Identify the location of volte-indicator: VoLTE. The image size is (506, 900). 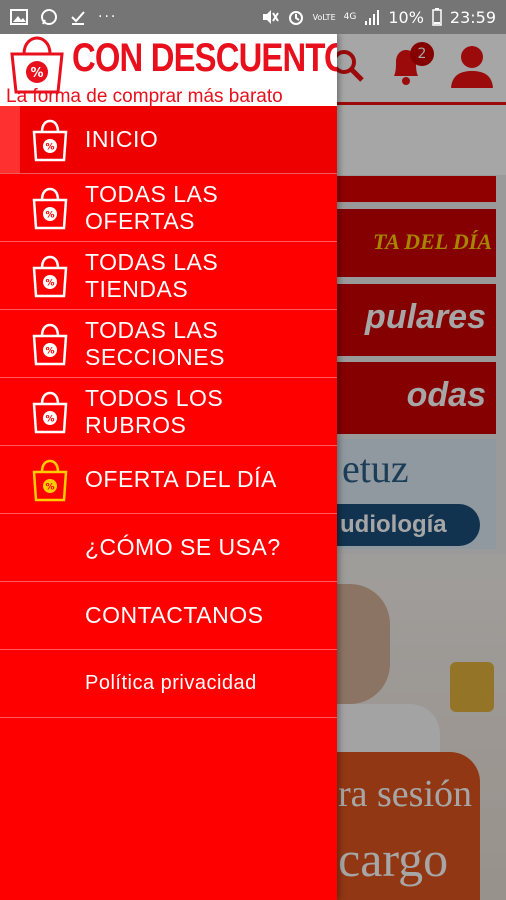
(324, 17).